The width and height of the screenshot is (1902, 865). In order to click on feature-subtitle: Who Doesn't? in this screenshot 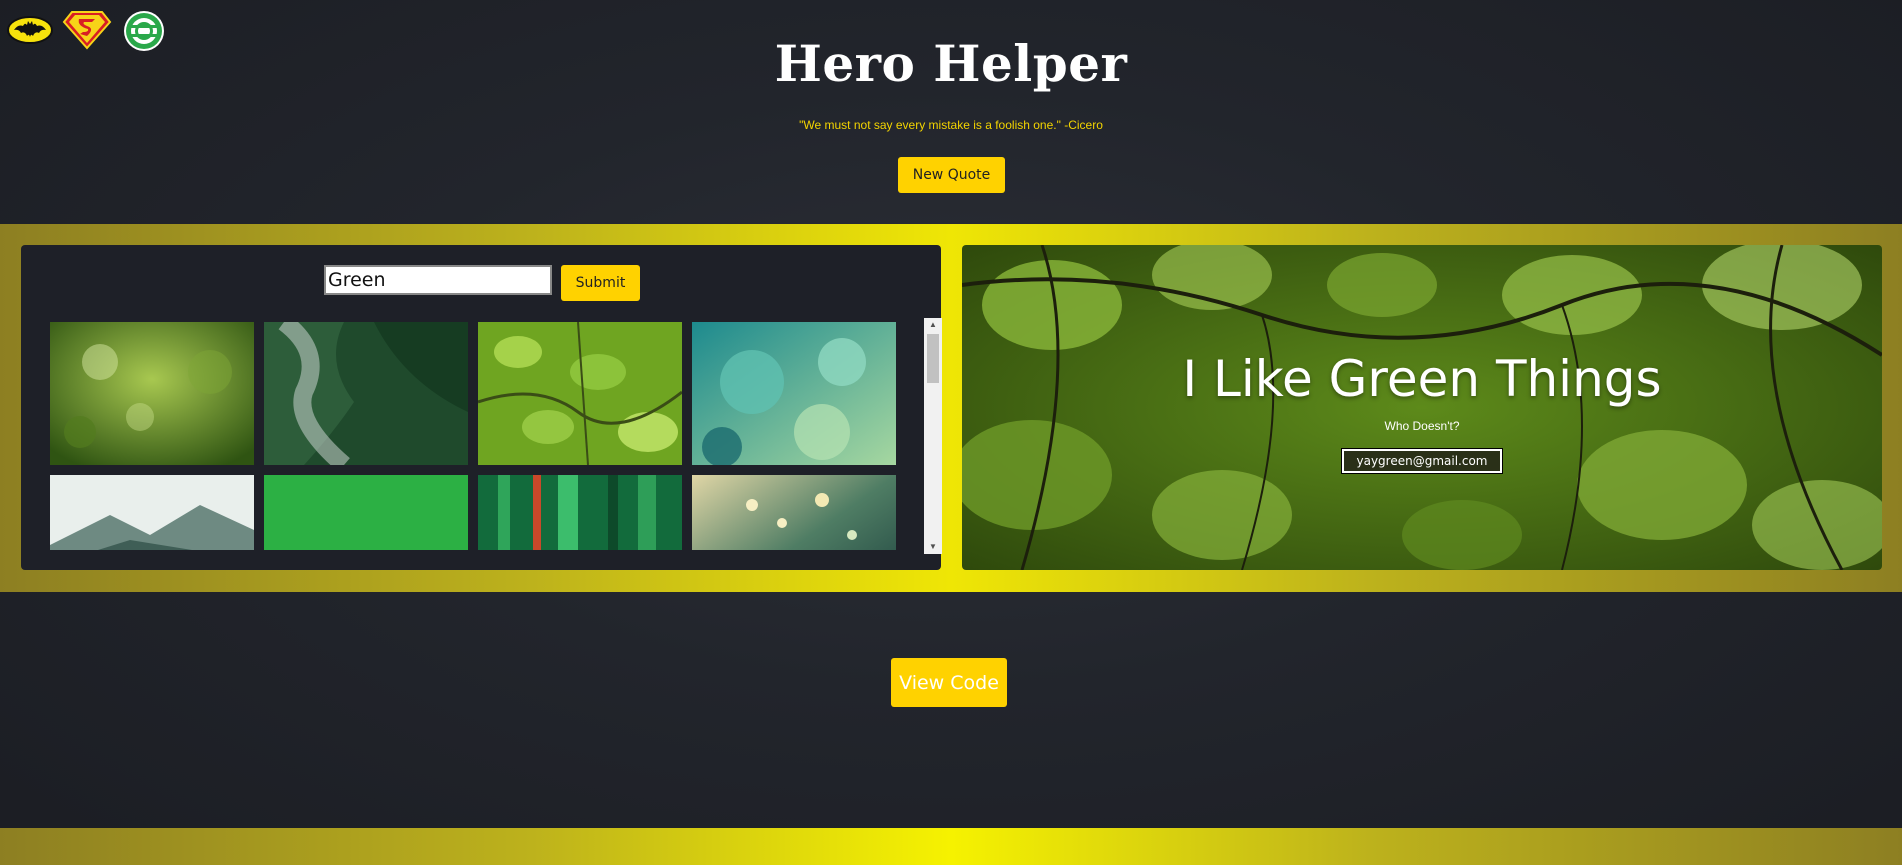, I will do `click(1422, 426)`.